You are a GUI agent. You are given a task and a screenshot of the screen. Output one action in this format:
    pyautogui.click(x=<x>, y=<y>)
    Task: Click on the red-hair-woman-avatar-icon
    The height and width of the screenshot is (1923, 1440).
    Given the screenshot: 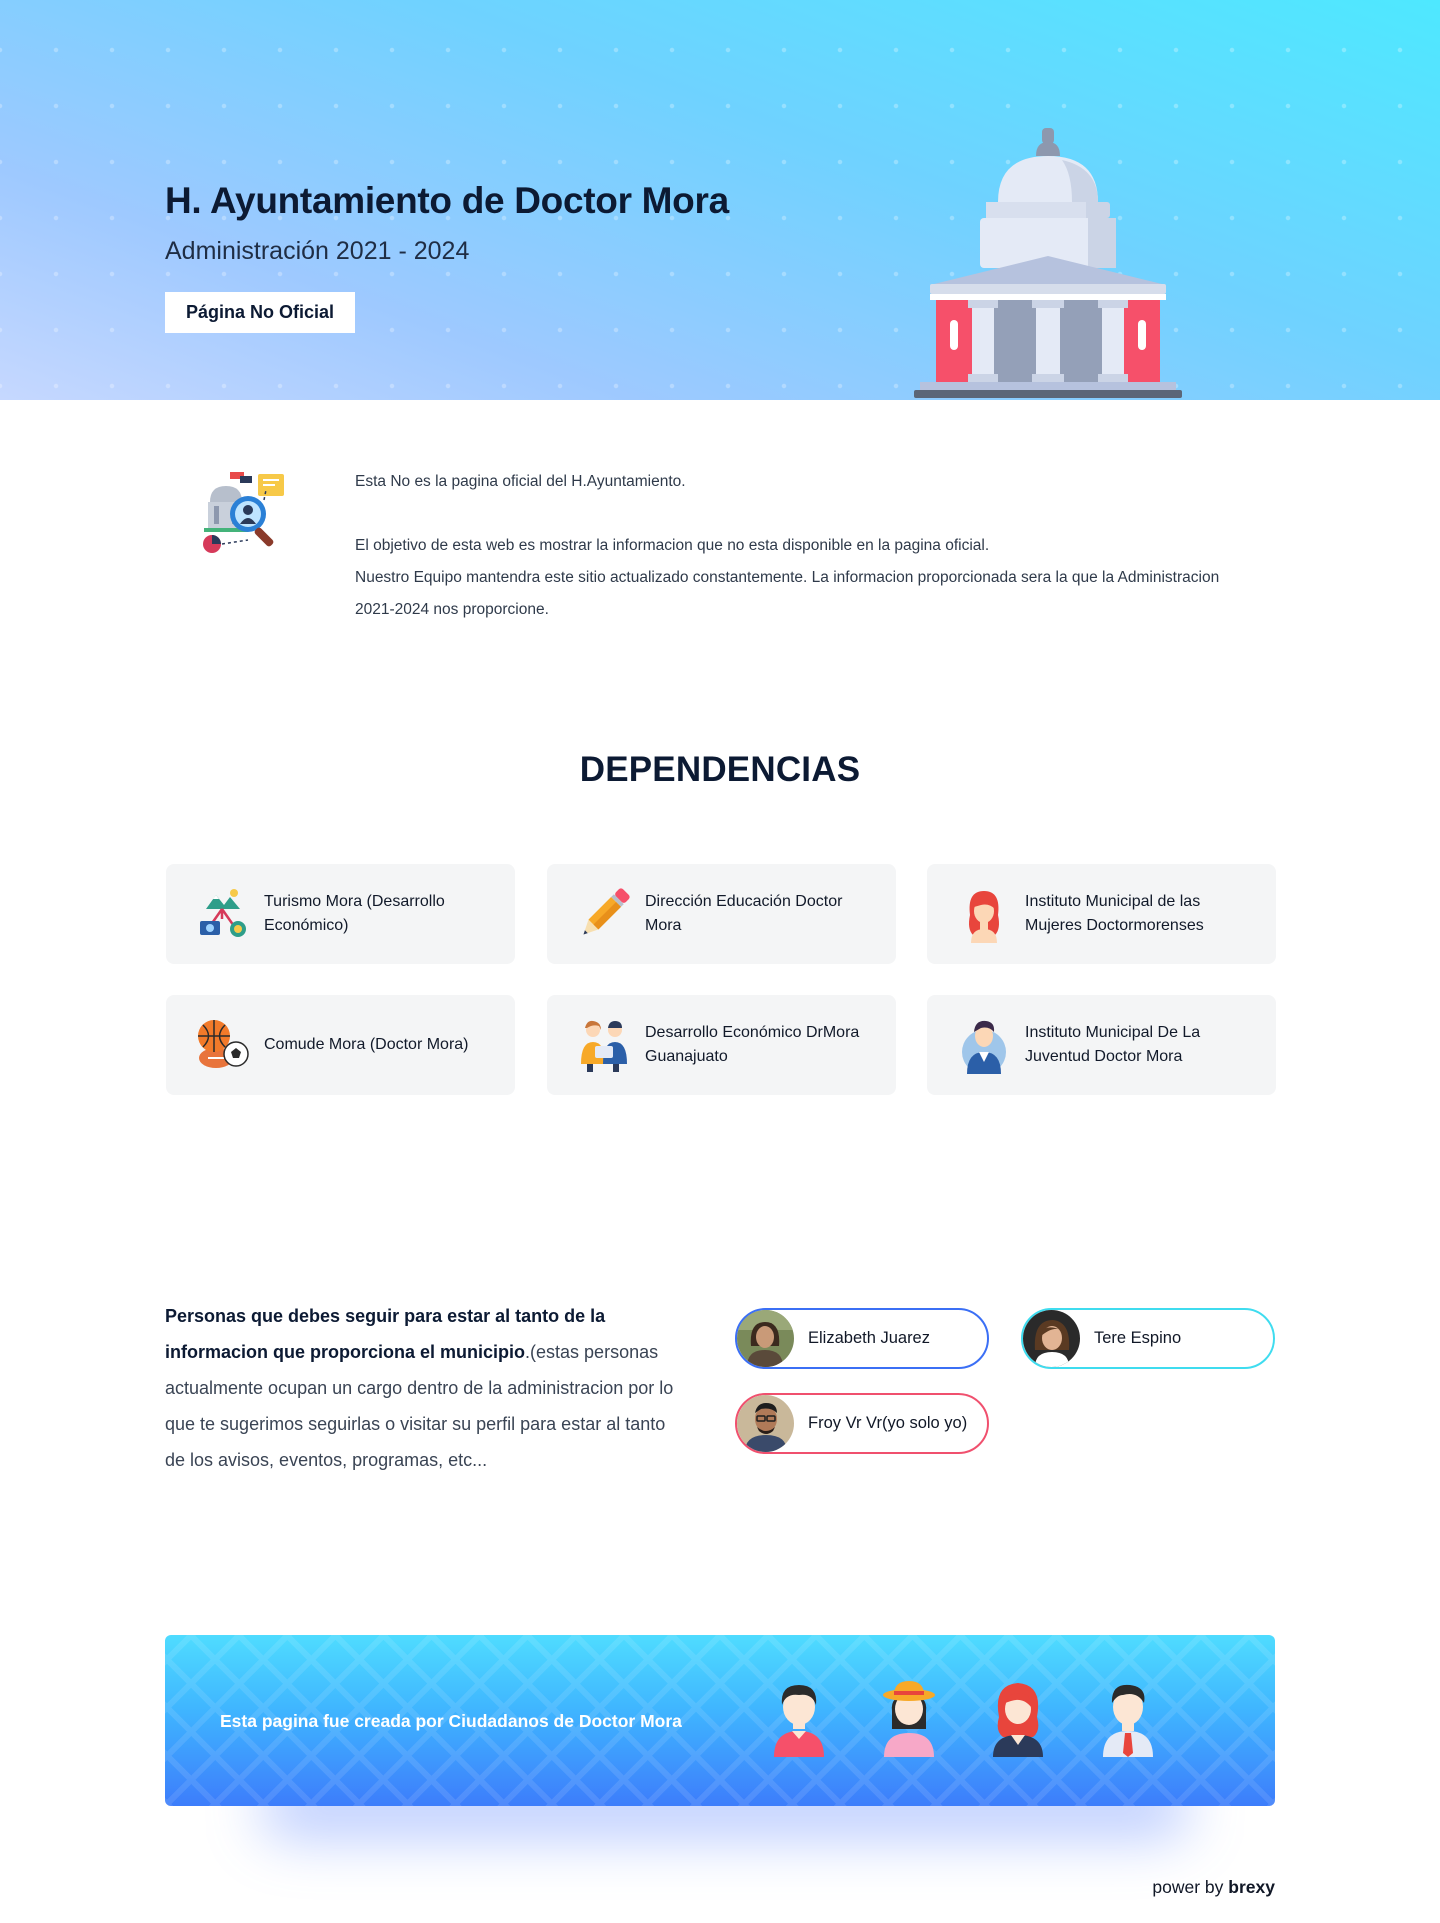 What is the action you would take?
    pyautogui.click(x=1018, y=1720)
    